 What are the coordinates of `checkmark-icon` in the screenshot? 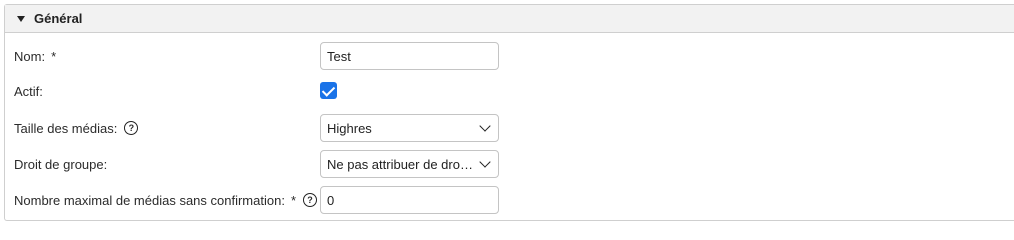 It's located at (328, 89).